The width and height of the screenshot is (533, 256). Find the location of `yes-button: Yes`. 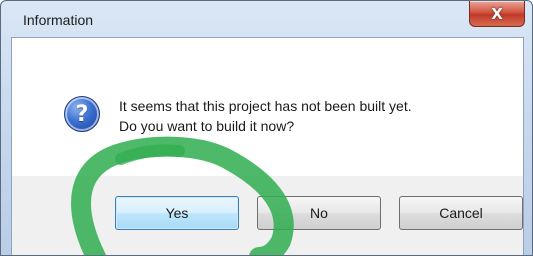

yes-button: Yes is located at coordinates (177, 213).